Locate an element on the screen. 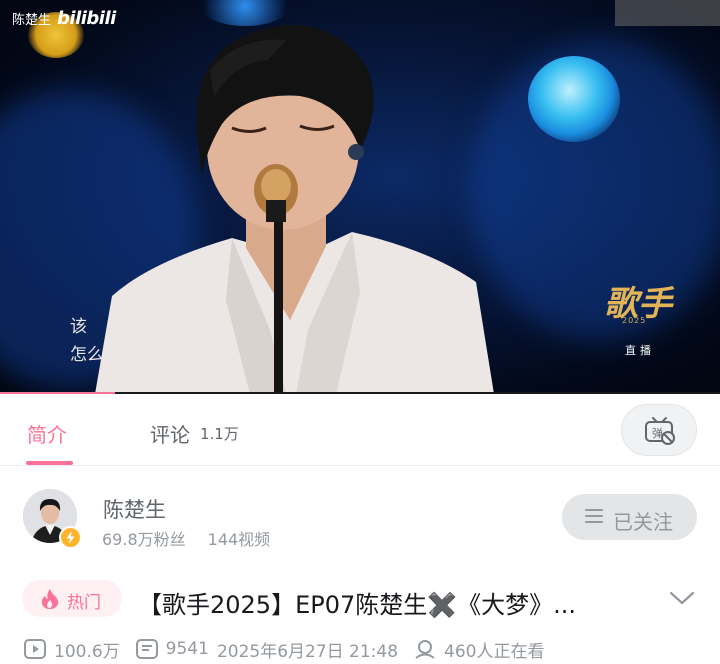 The image size is (720, 664). view-count: 100.6万 is located at coordinates (87, 651).